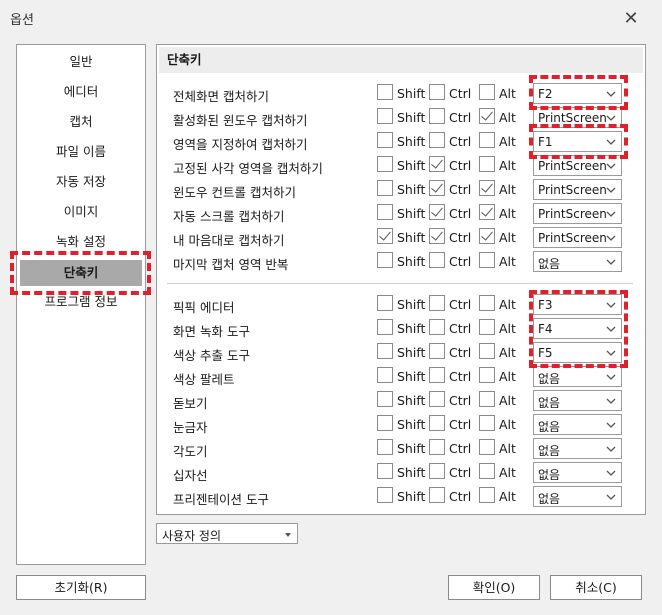  What do you see at coordinates (401, 60) in the screenshot?
I see `panel-title: 단축키` at bounding box center [401, 60].